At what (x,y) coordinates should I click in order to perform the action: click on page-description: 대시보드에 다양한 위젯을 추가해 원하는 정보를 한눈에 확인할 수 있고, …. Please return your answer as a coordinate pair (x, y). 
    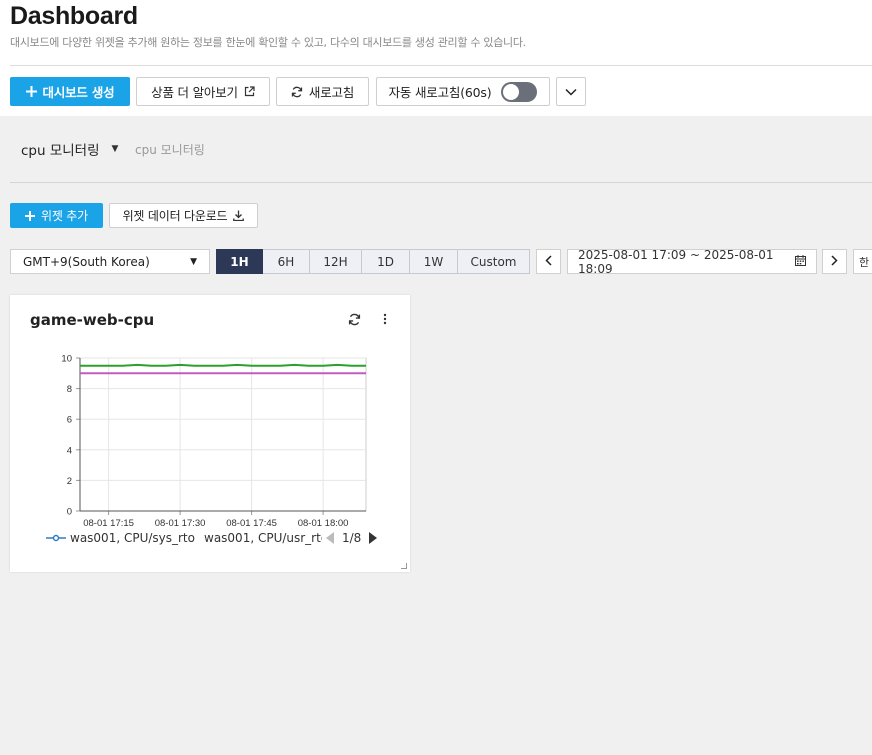
    Looking at the image, I should click on (268, 42).